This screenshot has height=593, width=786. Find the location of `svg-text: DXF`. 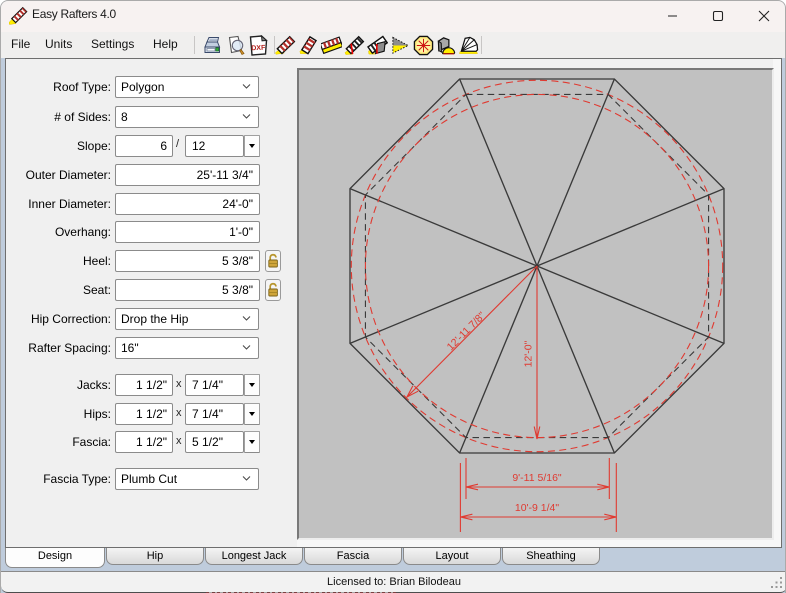

svg-text: DXF is located at coordinates (258, 49).